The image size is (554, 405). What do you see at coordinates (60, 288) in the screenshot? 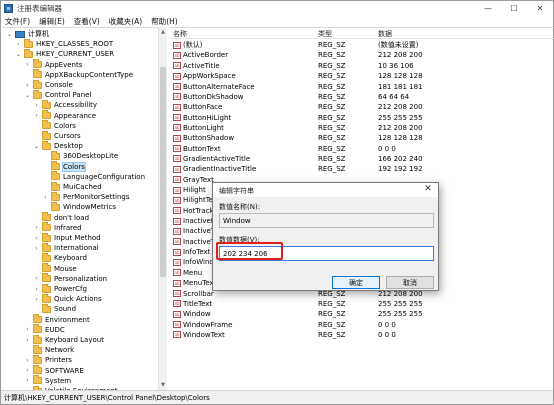
I see `tree-item: › PowerCfg` at bounding box center [60, 288].